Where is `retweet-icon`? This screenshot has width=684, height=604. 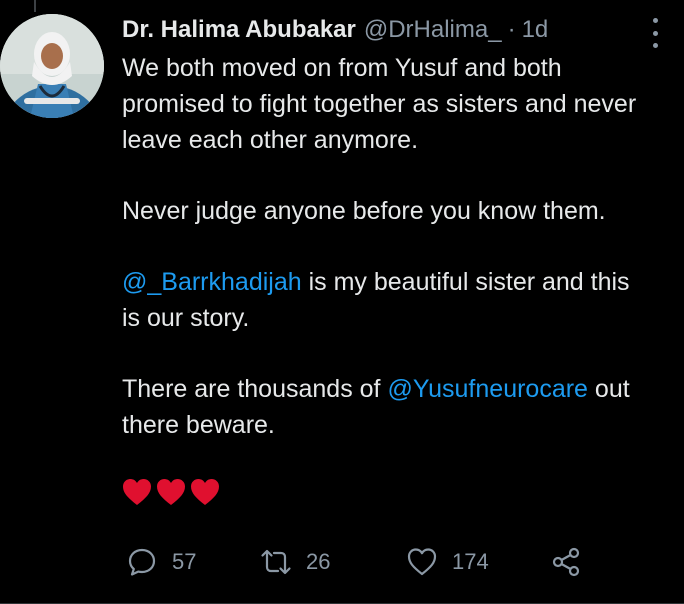
retweet-icon is located at coordinates (276, 562).